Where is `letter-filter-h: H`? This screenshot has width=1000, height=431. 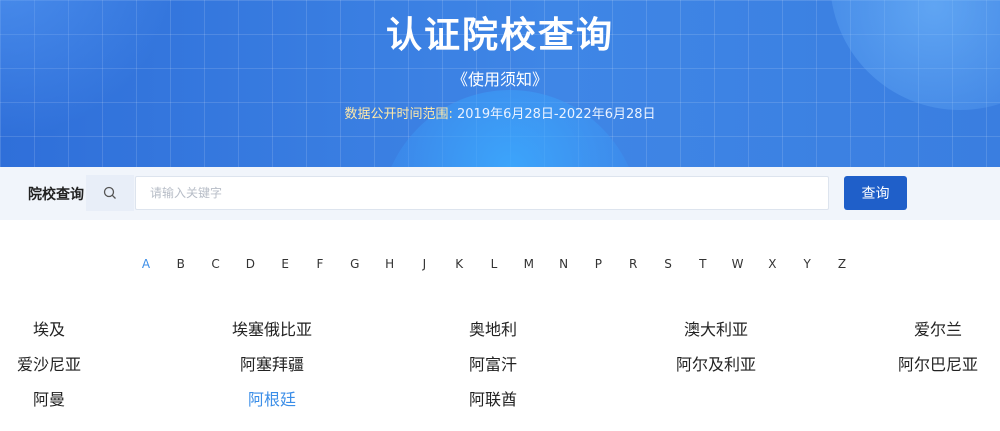
letter-filter-h: H is located at coordinates (390, 264).